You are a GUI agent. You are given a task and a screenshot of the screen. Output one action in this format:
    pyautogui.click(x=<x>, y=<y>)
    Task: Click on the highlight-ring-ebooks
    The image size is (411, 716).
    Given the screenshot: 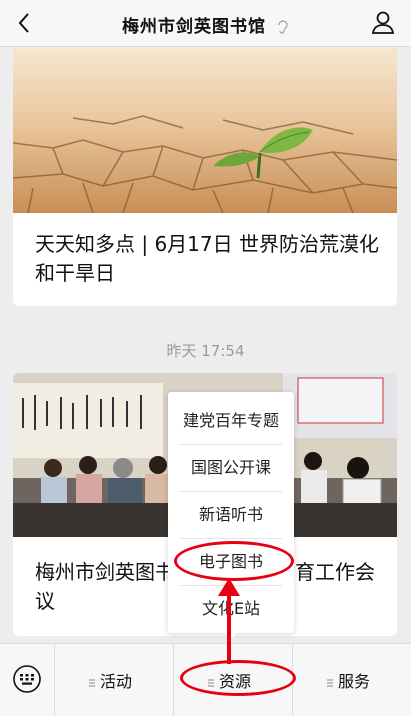 What is the action you would take?
    pyautogui.click(x=234, y=561)
    